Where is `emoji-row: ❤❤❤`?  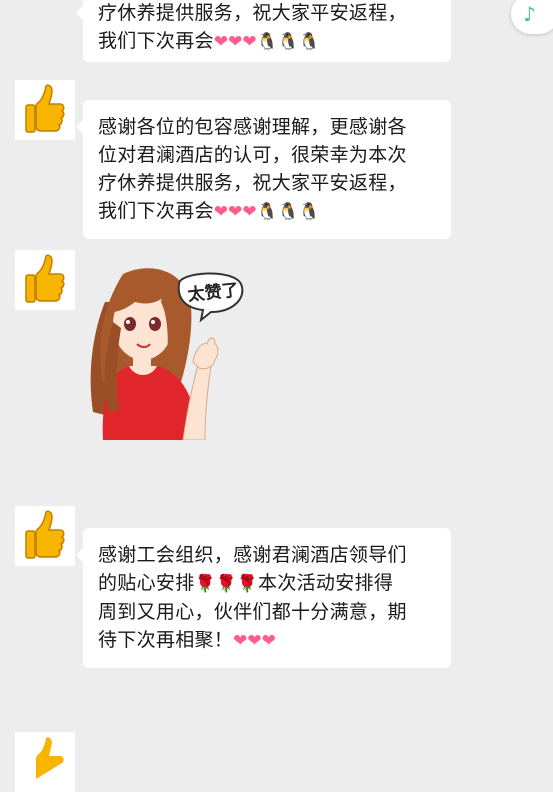
emoji-row: ❤❤❤ is located at coordinates (254, 641).